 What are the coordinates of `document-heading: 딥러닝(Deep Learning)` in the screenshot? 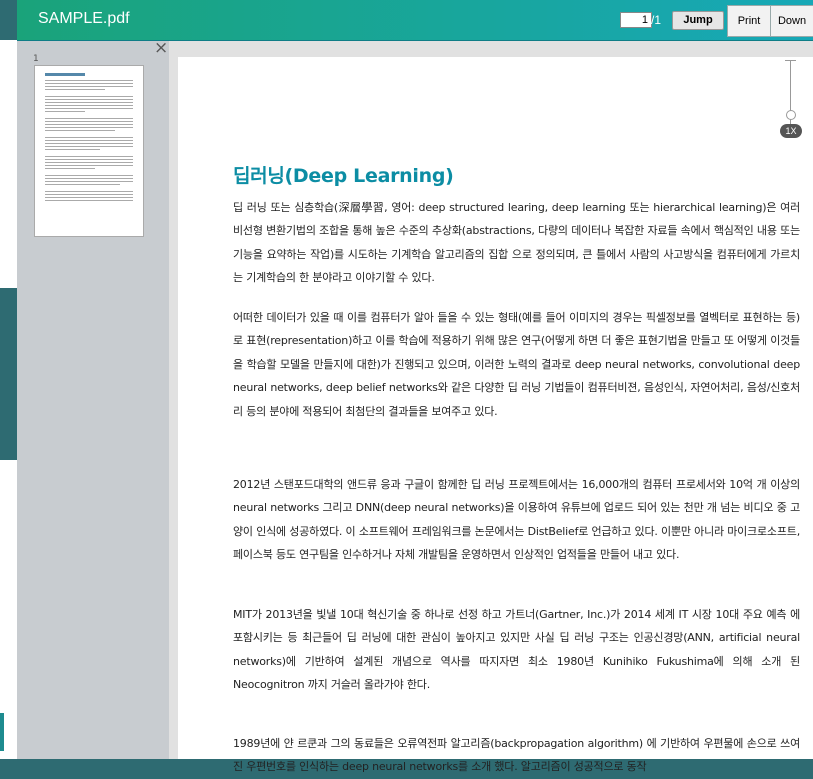 It's located at (343, 176).